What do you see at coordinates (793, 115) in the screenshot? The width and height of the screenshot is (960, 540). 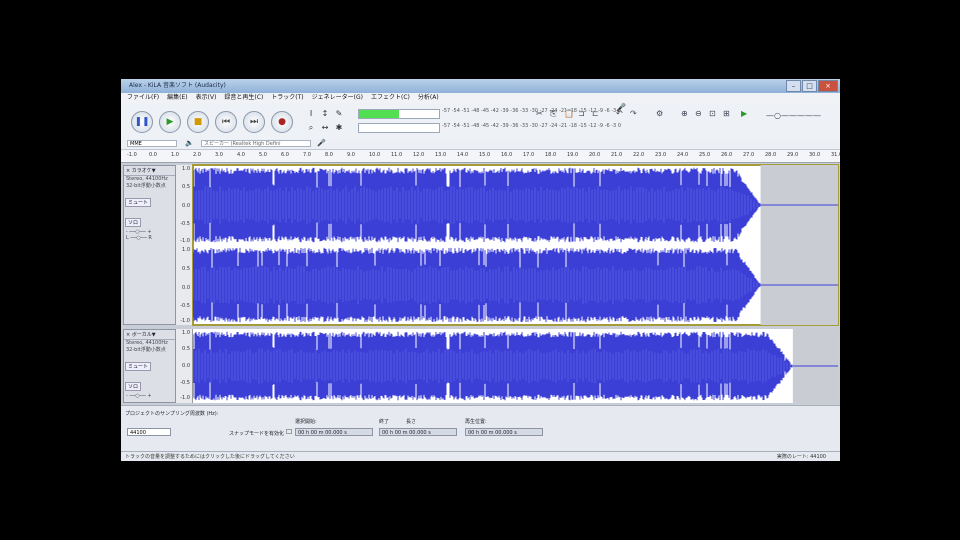 I see `speed-slider-icon: —○—————` at bounding box center [793, 115].